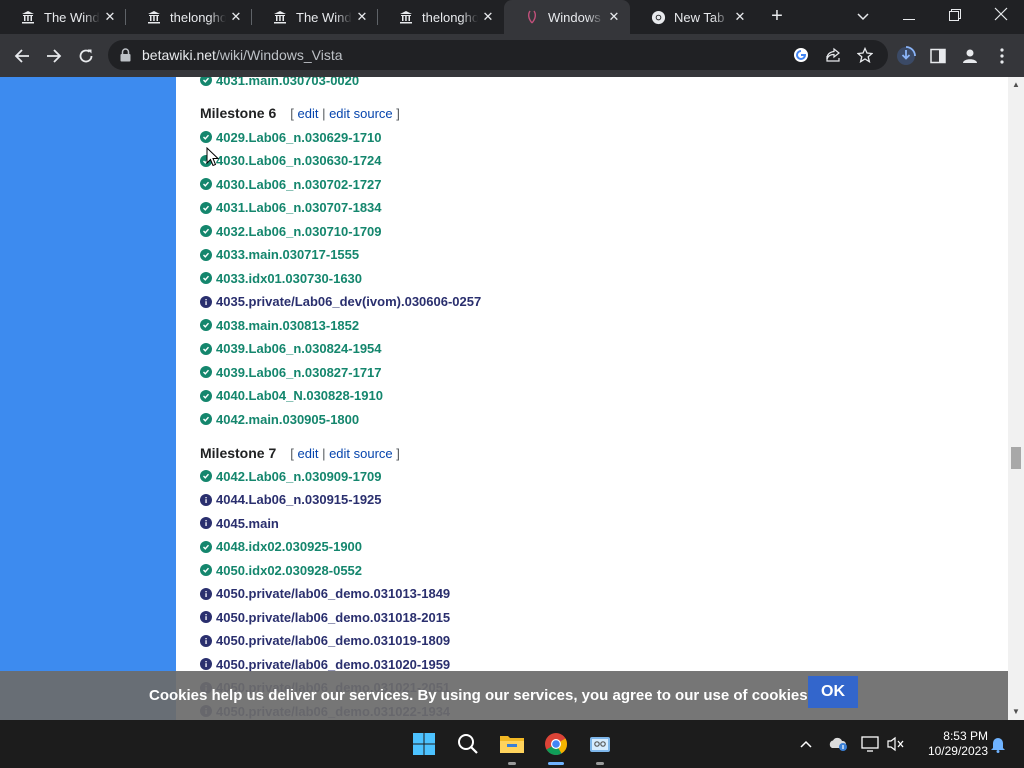 This screenshot has height=768, width=1024. I want to click on build-link: 4039.Lab06_n.030824-1954, so click(291, 349).